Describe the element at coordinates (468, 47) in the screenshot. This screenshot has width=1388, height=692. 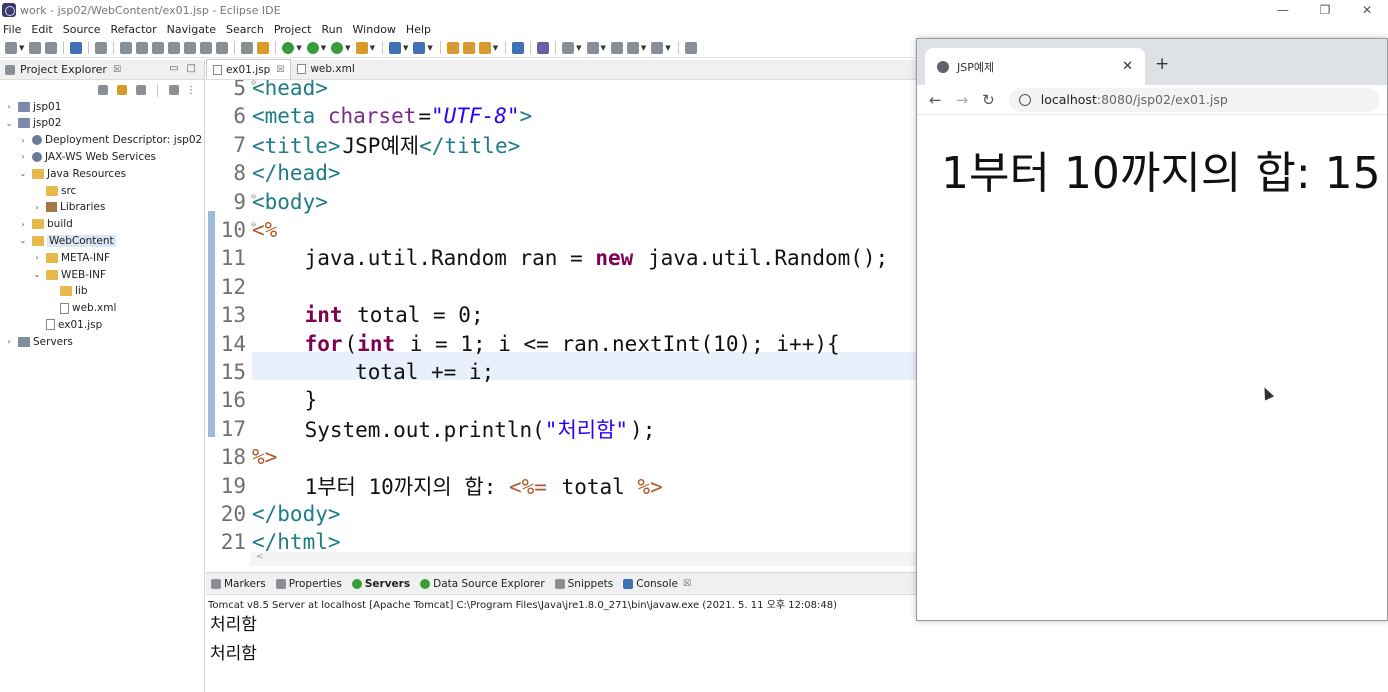
I see `open-task-icon` at that location.